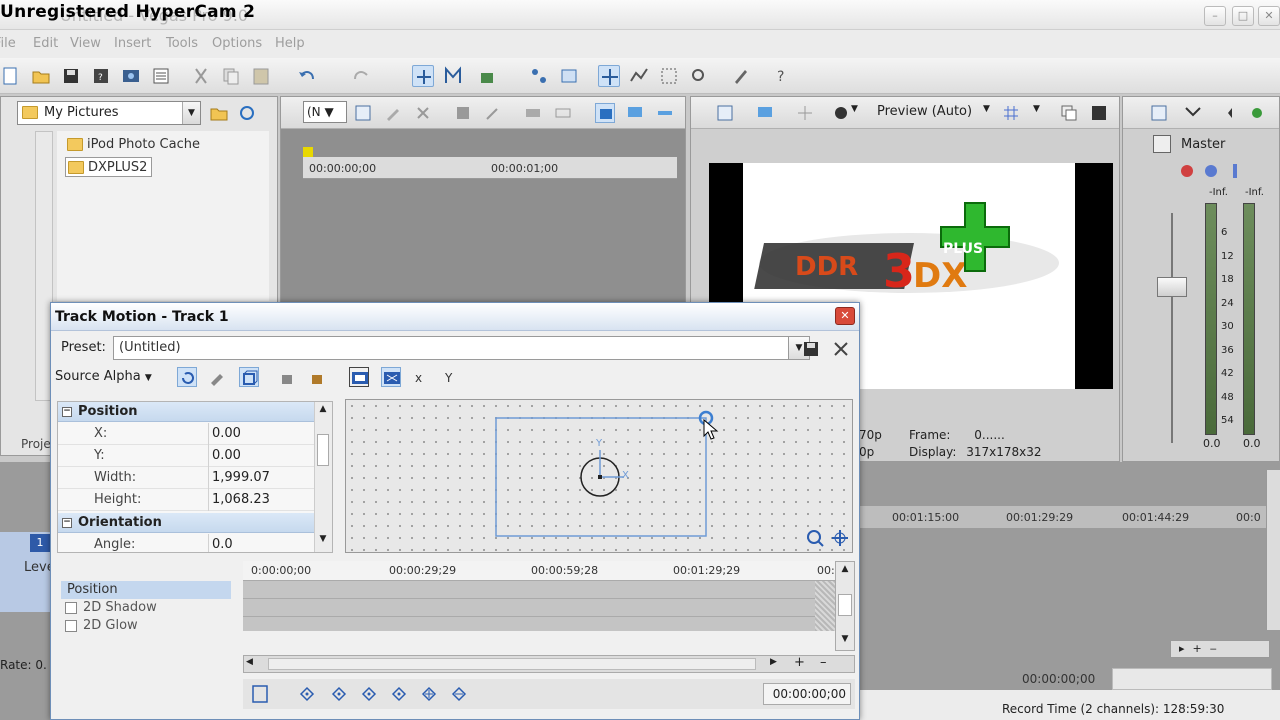 The width and height of the screenshot is (1280, 720). Describe the element at coordinates (845, 316) in the screenshot. I see `dialog-close-button: ✕` at that location.